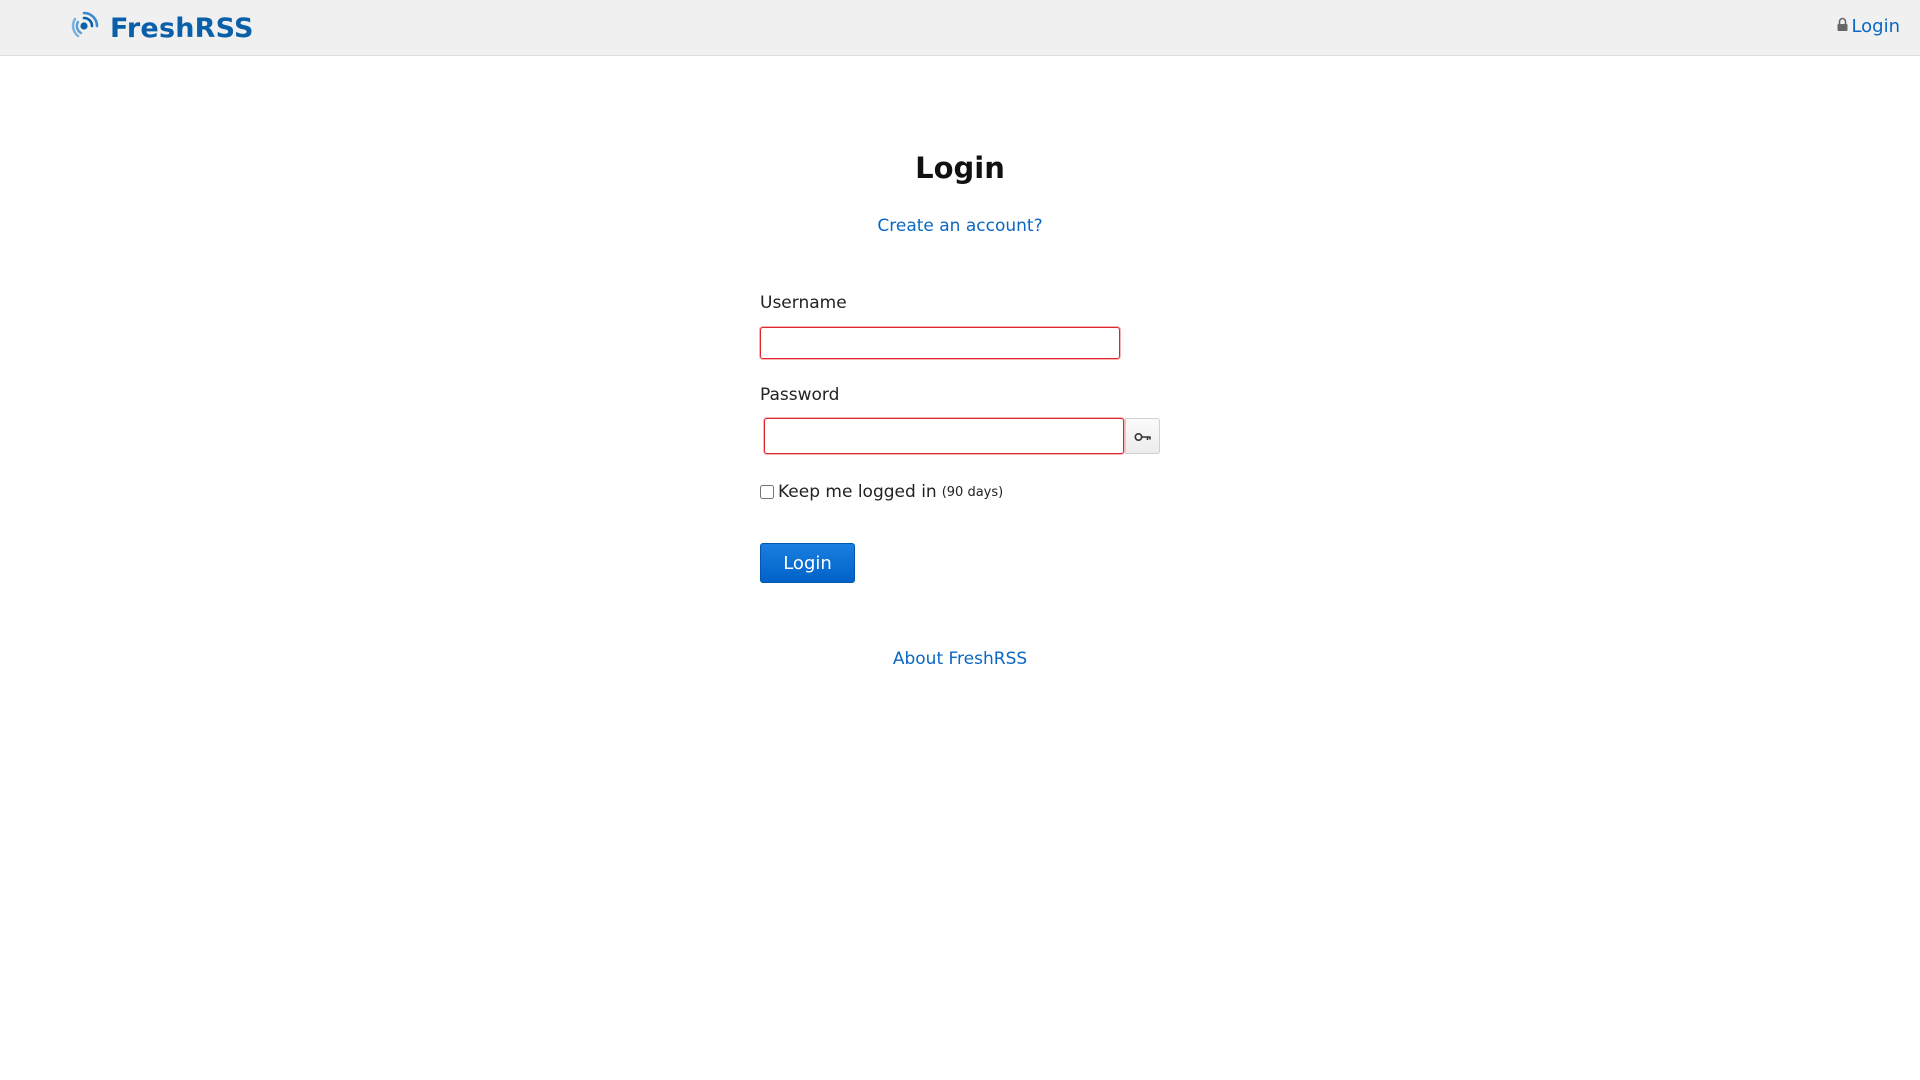 This screenshot has width=1920, height=1080. Describe the element at coordinates (90, 28) in the screenshot. I see `freshrss-logo-icon` at that location.